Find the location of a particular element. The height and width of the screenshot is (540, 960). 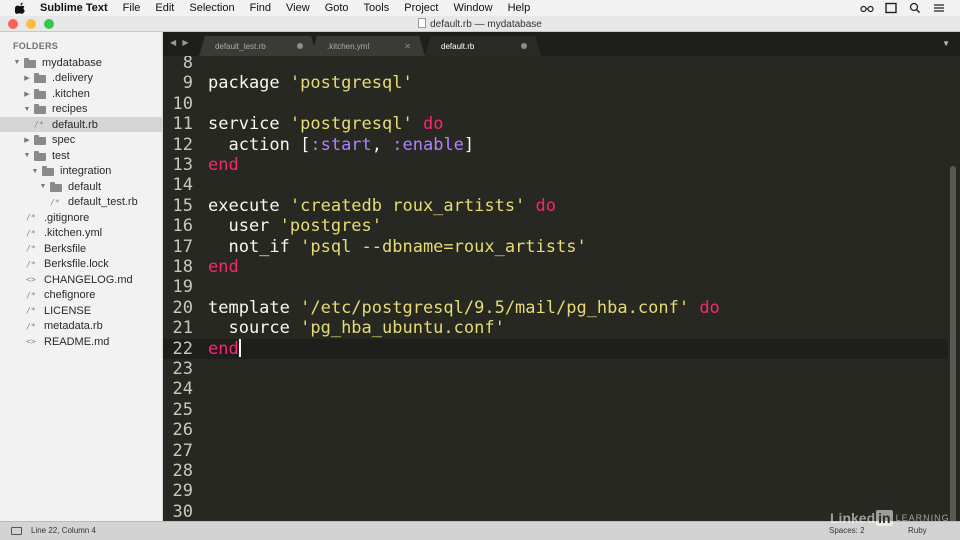

code-line: 16 user 'postgres' is located at coordinates (555, 226).